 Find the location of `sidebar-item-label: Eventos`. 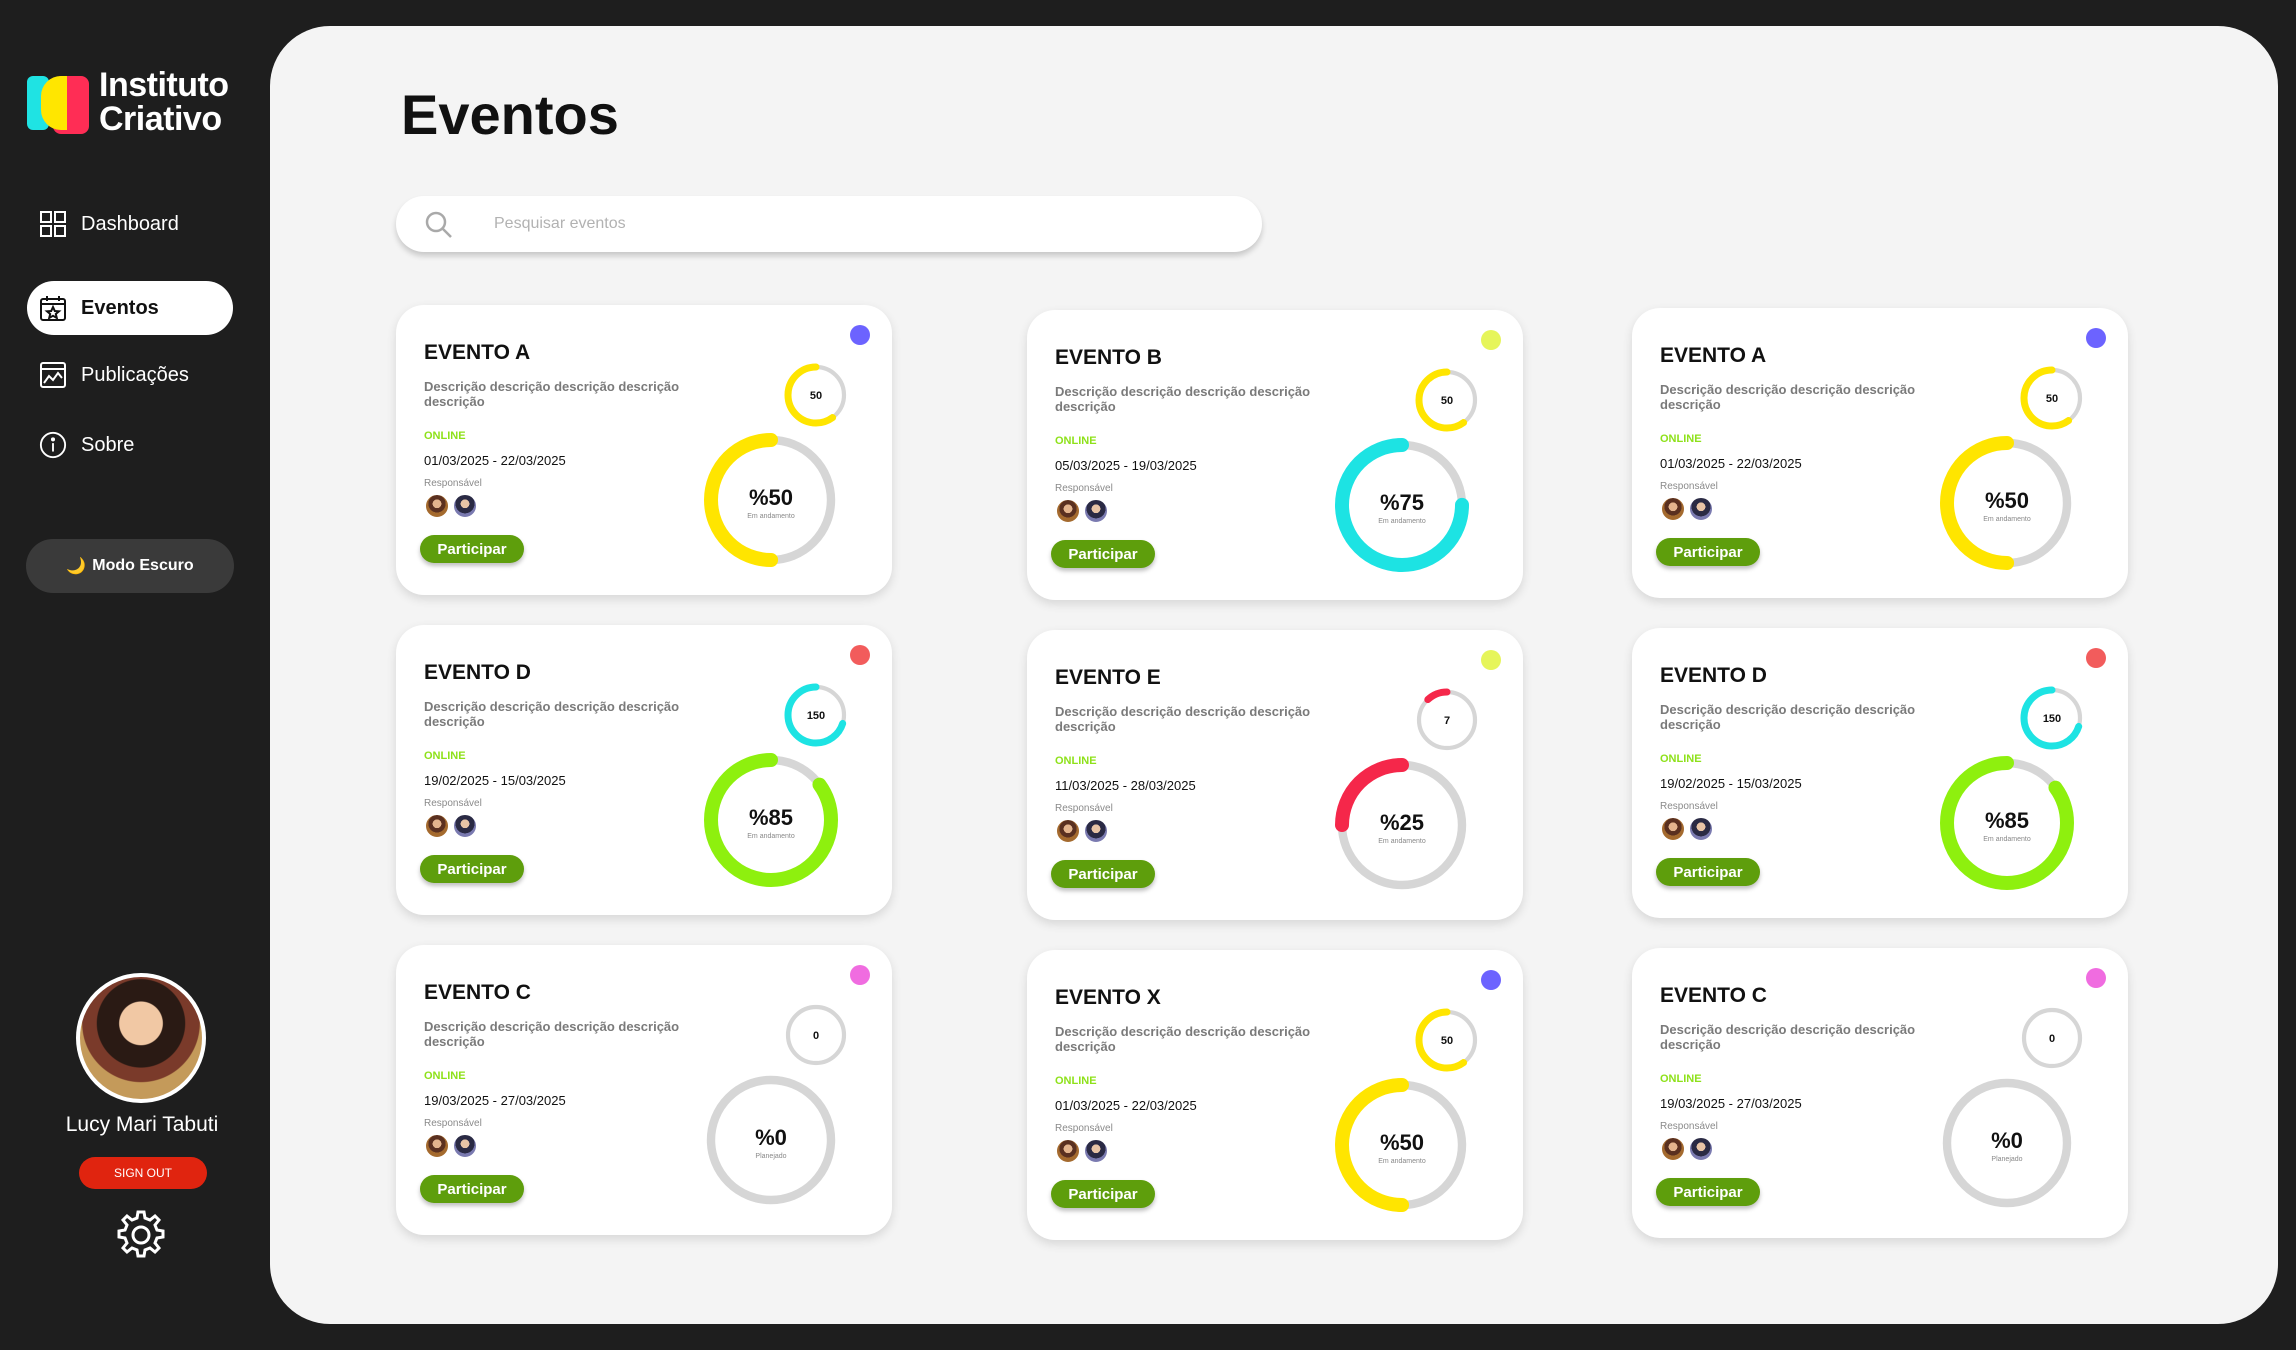

sidebar-item-label: Eventos is located at coordinates (120, 307).